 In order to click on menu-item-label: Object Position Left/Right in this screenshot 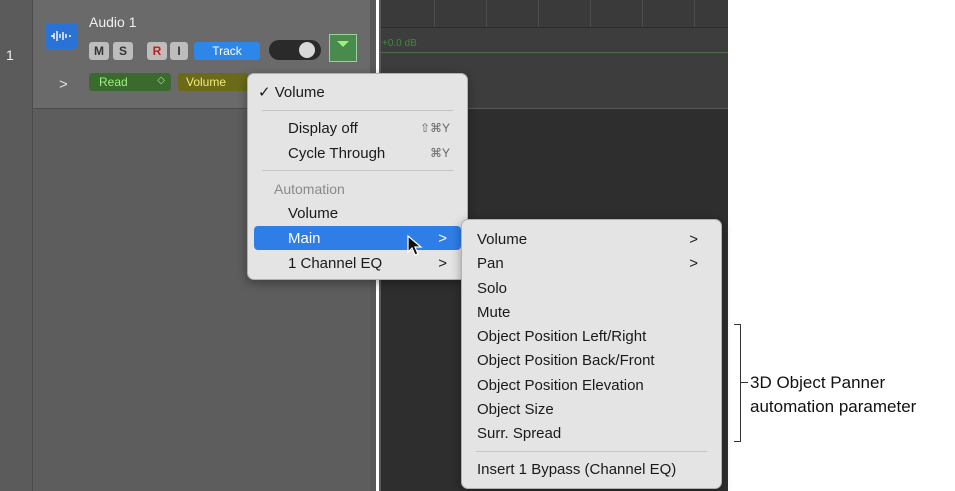, I will do `click(562, 336)`.